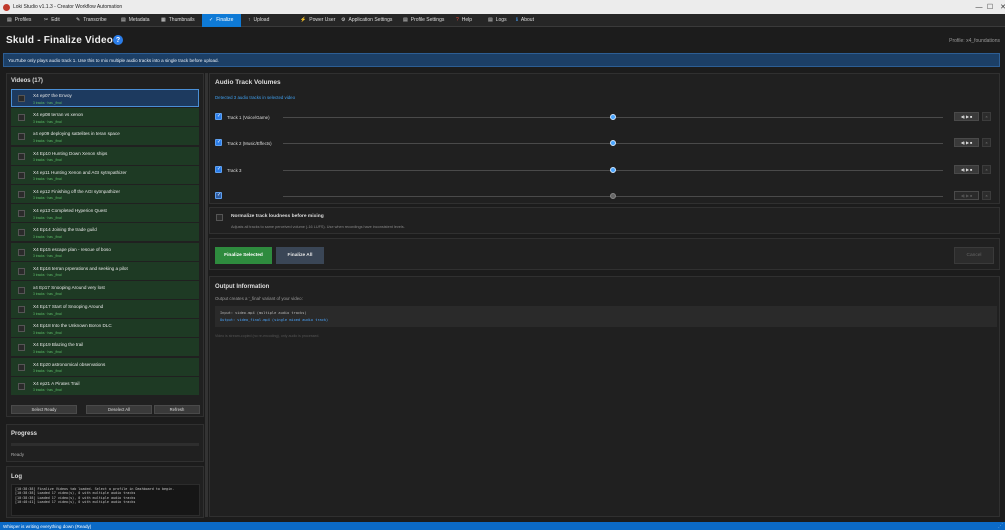  Describe the element at coordinates (314, 20) in the screenshot. I see `tab-power-user: ⚡ Power User` at that location.